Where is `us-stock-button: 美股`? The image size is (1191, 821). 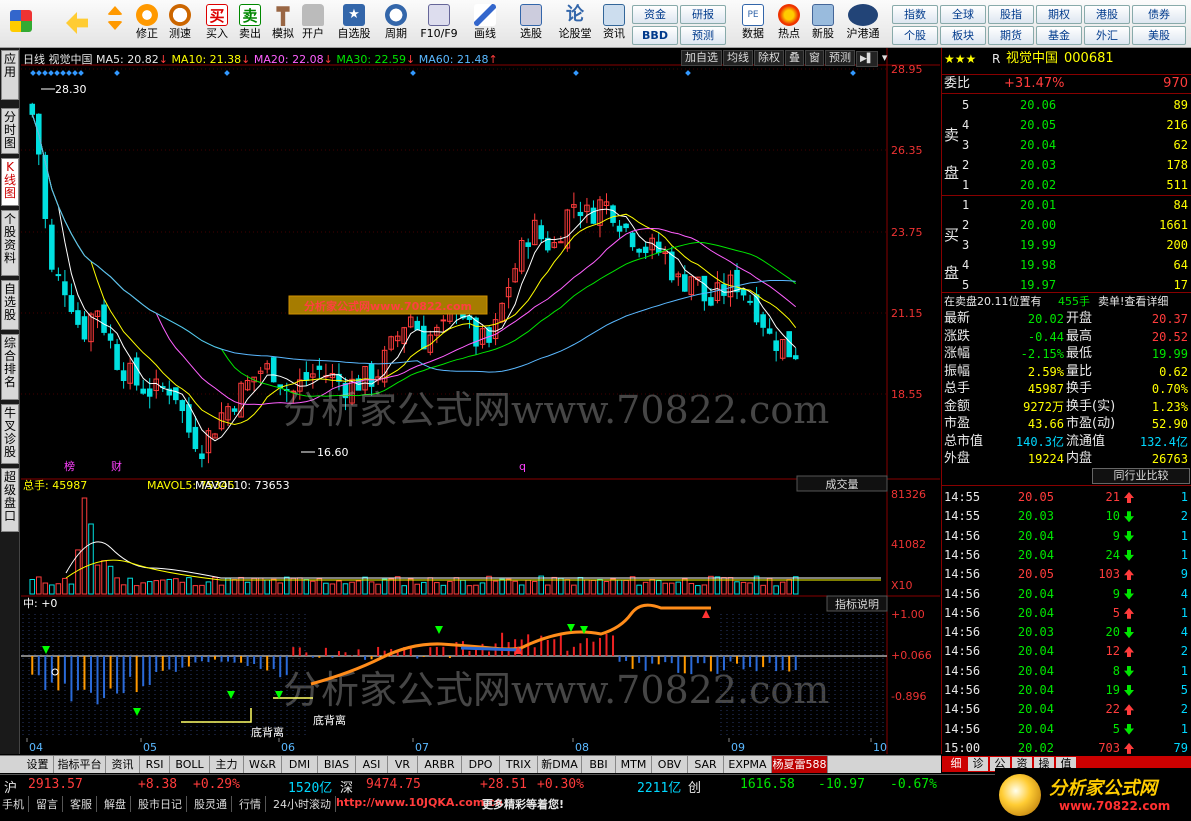
us-stock-button: 美股 is located at coordinates (1159, 35).